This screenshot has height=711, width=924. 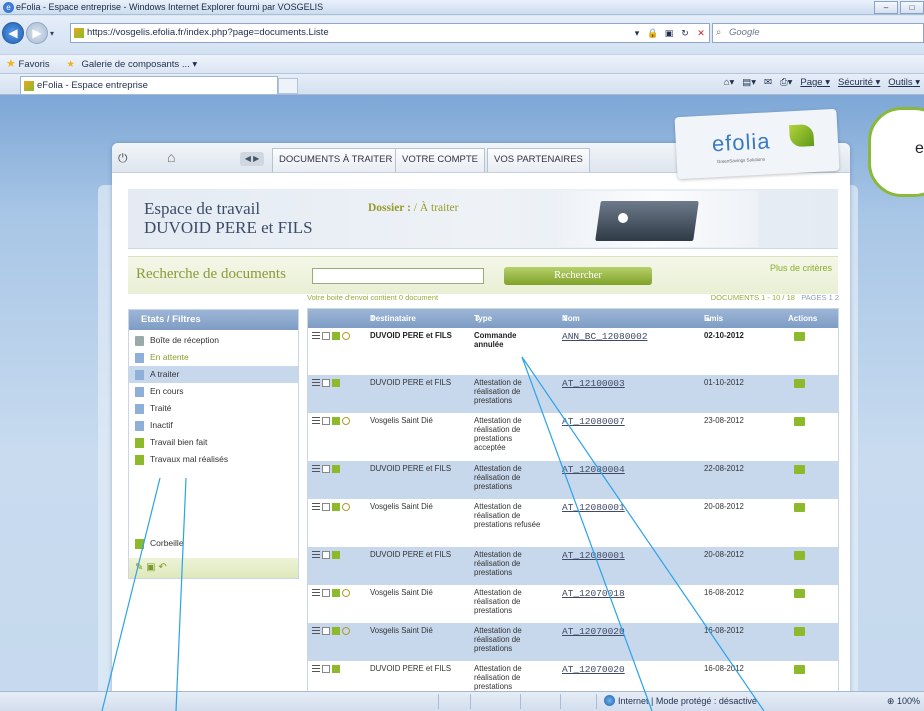 I want to click on forward-button: ▶, so click(x=37, y=33).